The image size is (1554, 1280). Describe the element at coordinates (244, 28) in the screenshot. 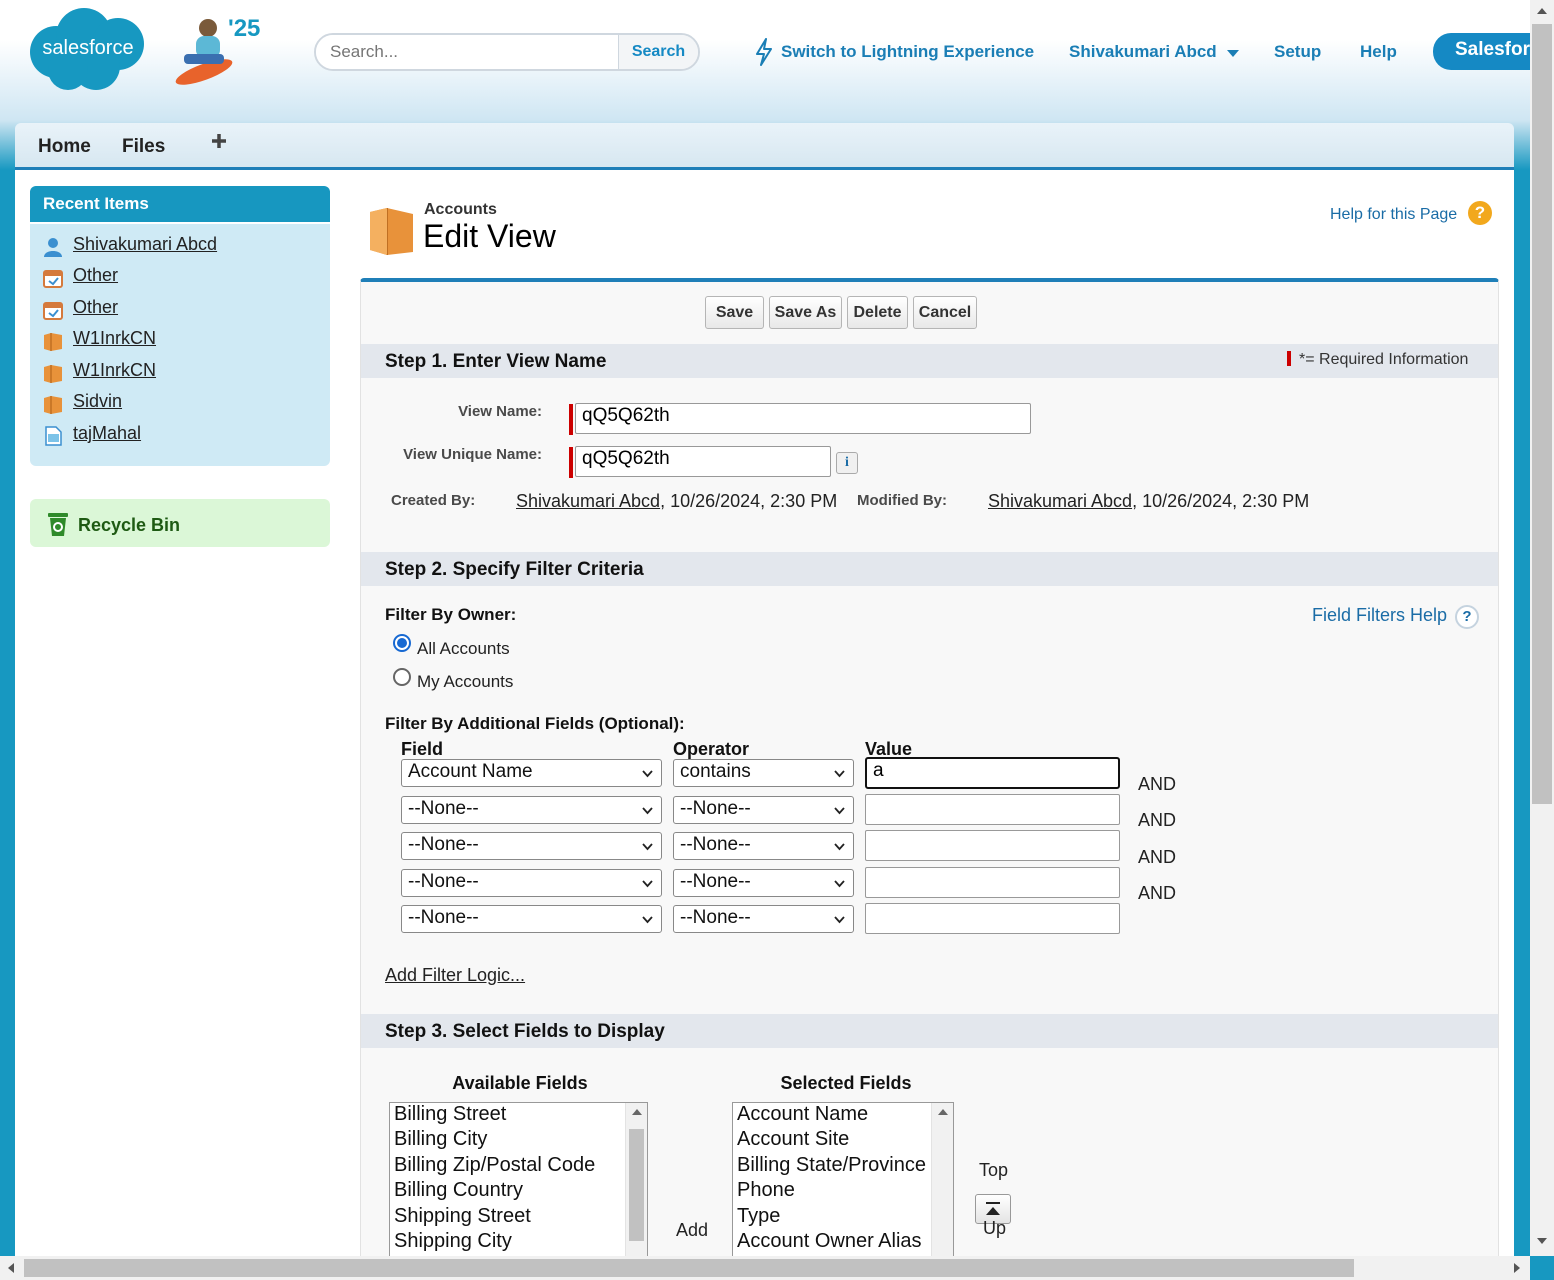

I see `release-badge: '25` at that location.